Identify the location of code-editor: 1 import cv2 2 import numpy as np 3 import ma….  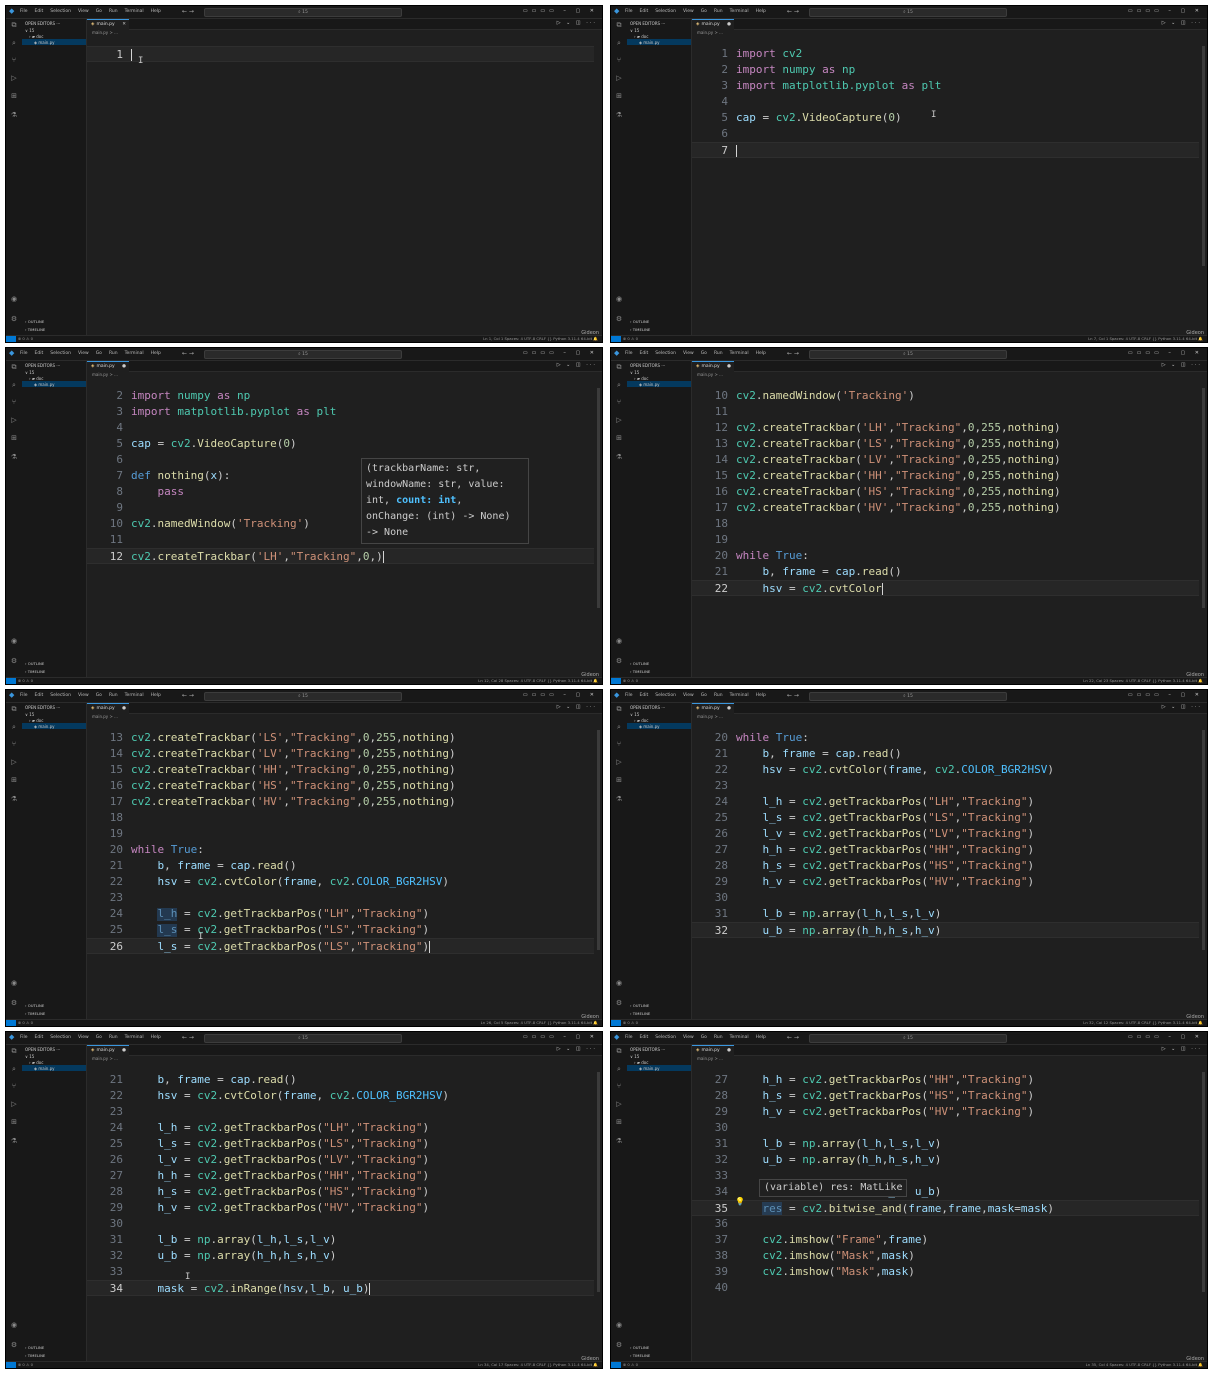
(945, 185).